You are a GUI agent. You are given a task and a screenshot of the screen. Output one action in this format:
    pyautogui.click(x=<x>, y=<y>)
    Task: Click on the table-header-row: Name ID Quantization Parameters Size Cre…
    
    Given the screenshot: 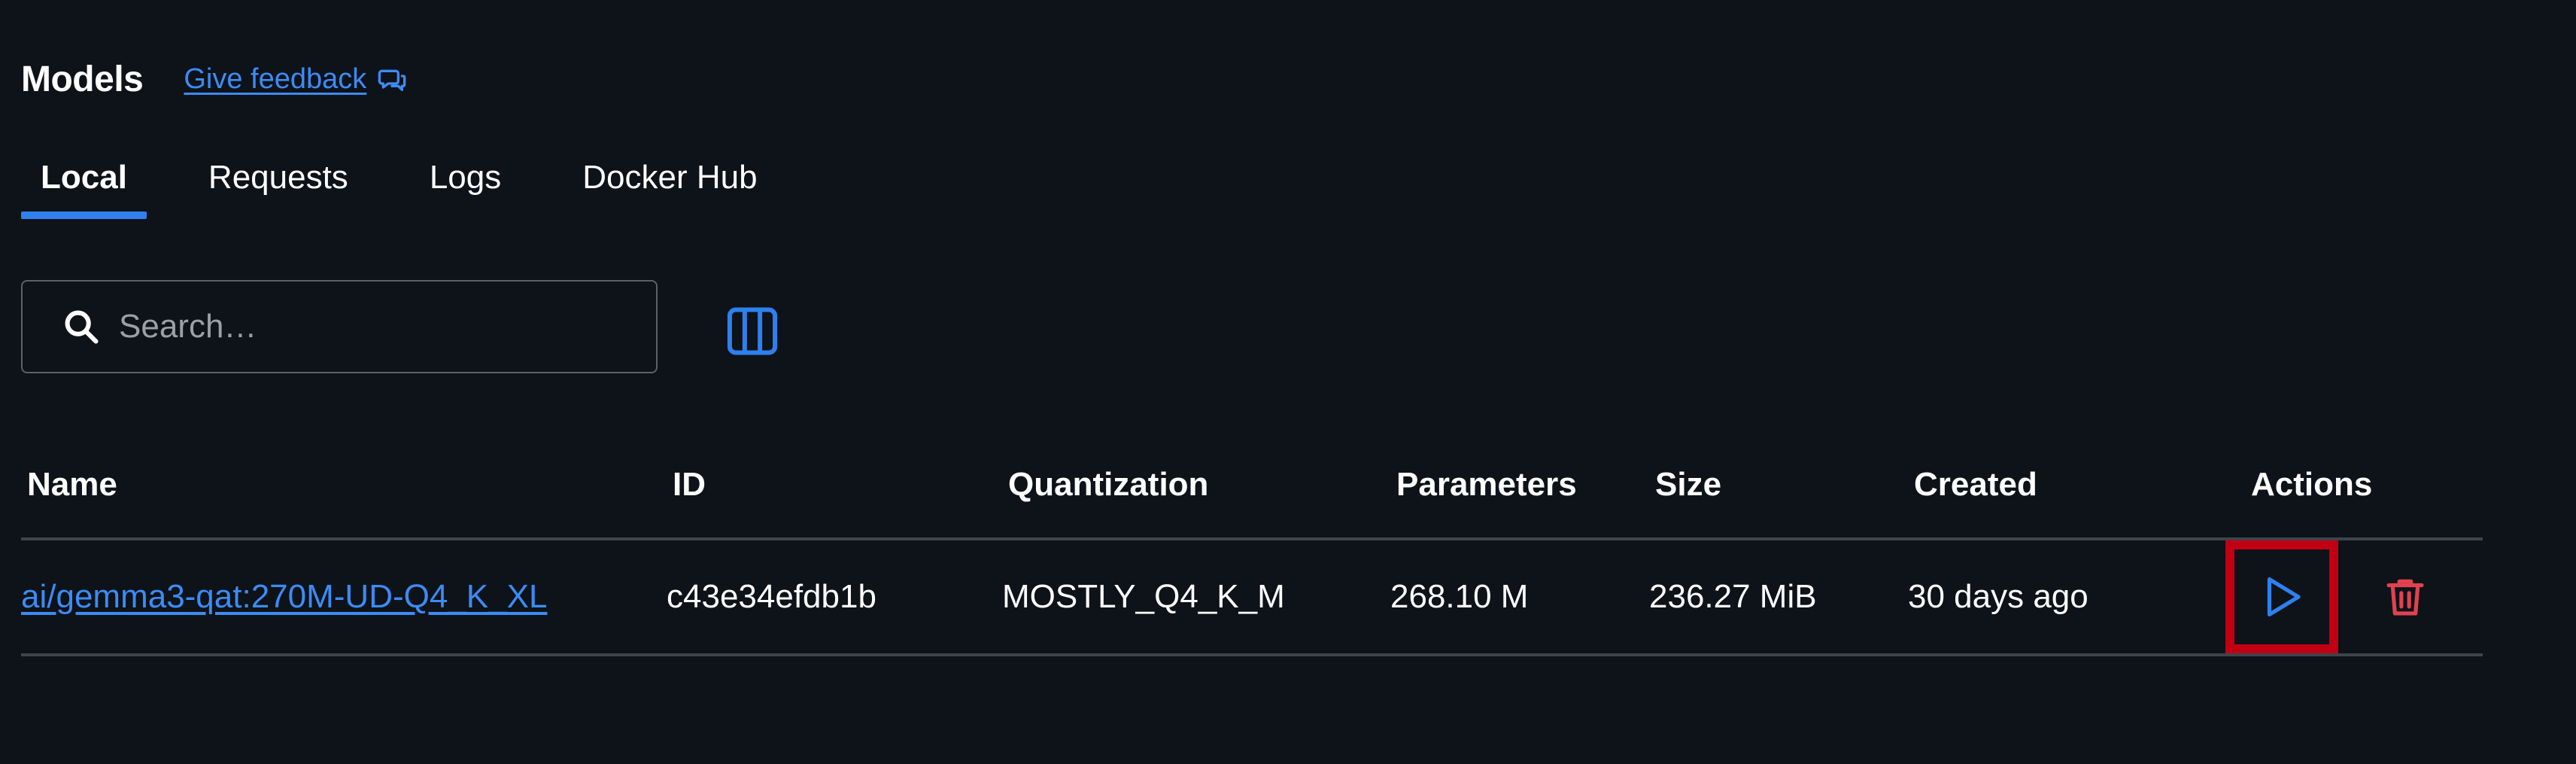 What is the action you would take?
    pyautogui.click(x=1252, y=486)
    